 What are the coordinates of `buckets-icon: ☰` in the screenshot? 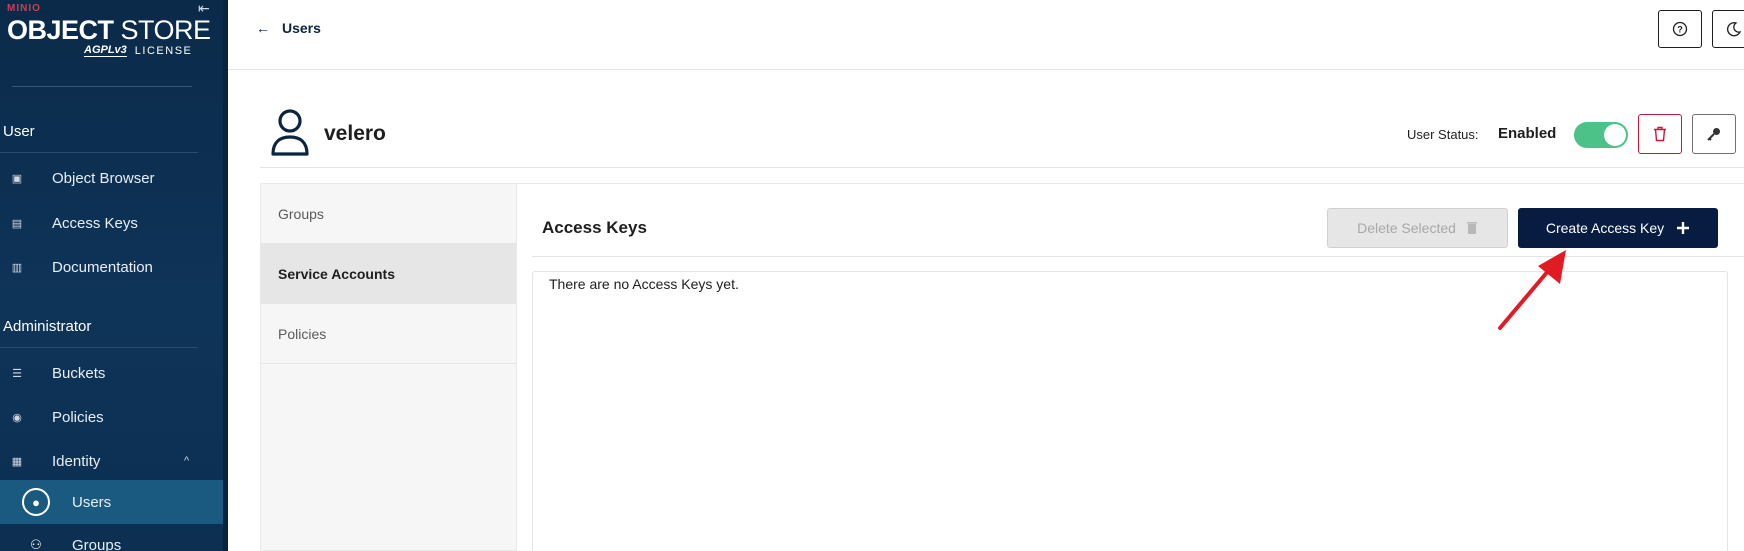 It's located at (17, 373).